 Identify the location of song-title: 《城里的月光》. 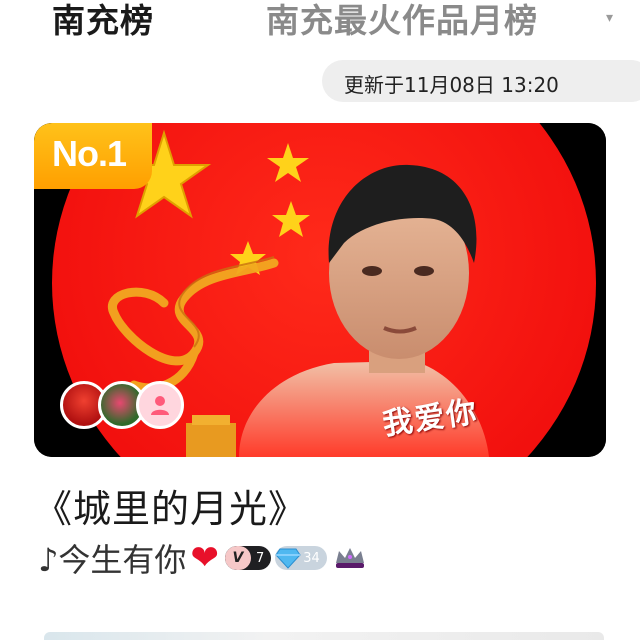
(170, 505).